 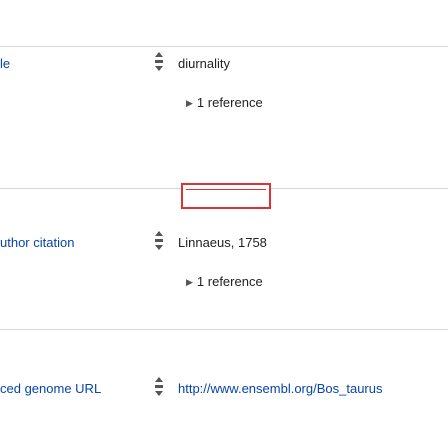 What do you see at coordinates (224, 329) in the screenshot?
I see `divider` at bounding box center [224, 329].